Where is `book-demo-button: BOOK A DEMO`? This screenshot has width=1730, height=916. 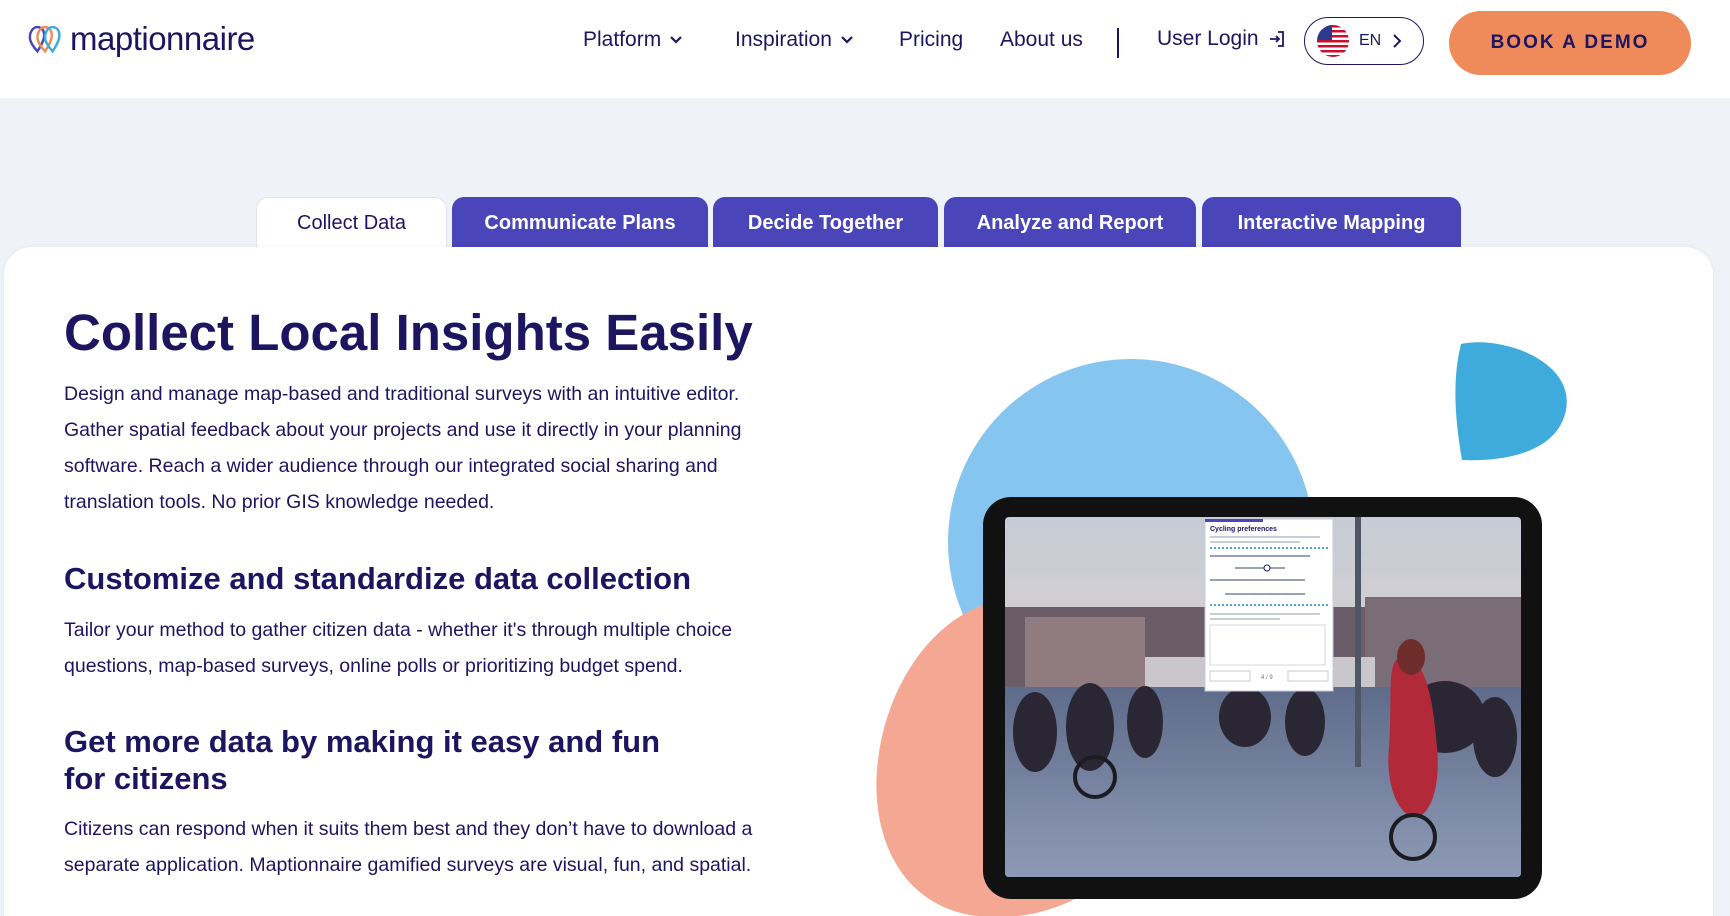 book-demo-button: BOOK A DEMO is located at coordinates (1570, 43).